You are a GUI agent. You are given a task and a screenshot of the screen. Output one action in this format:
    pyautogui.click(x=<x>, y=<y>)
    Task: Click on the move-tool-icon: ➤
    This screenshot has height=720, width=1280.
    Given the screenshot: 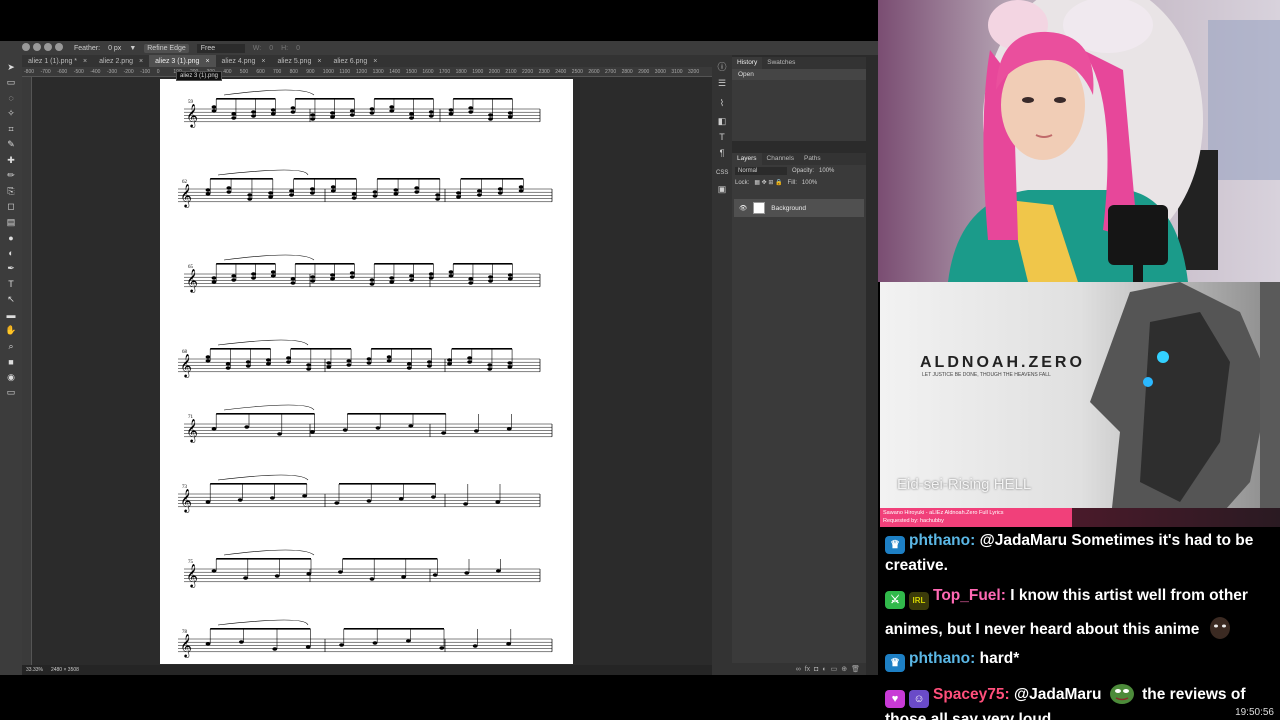 What is the action you would take?
    pyautogui.click(x=11, y=67)
    